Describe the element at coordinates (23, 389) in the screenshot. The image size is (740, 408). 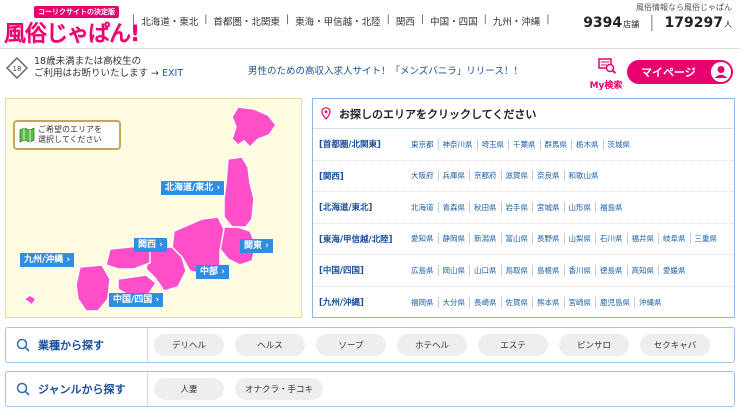
I see `search-icon` at that location.